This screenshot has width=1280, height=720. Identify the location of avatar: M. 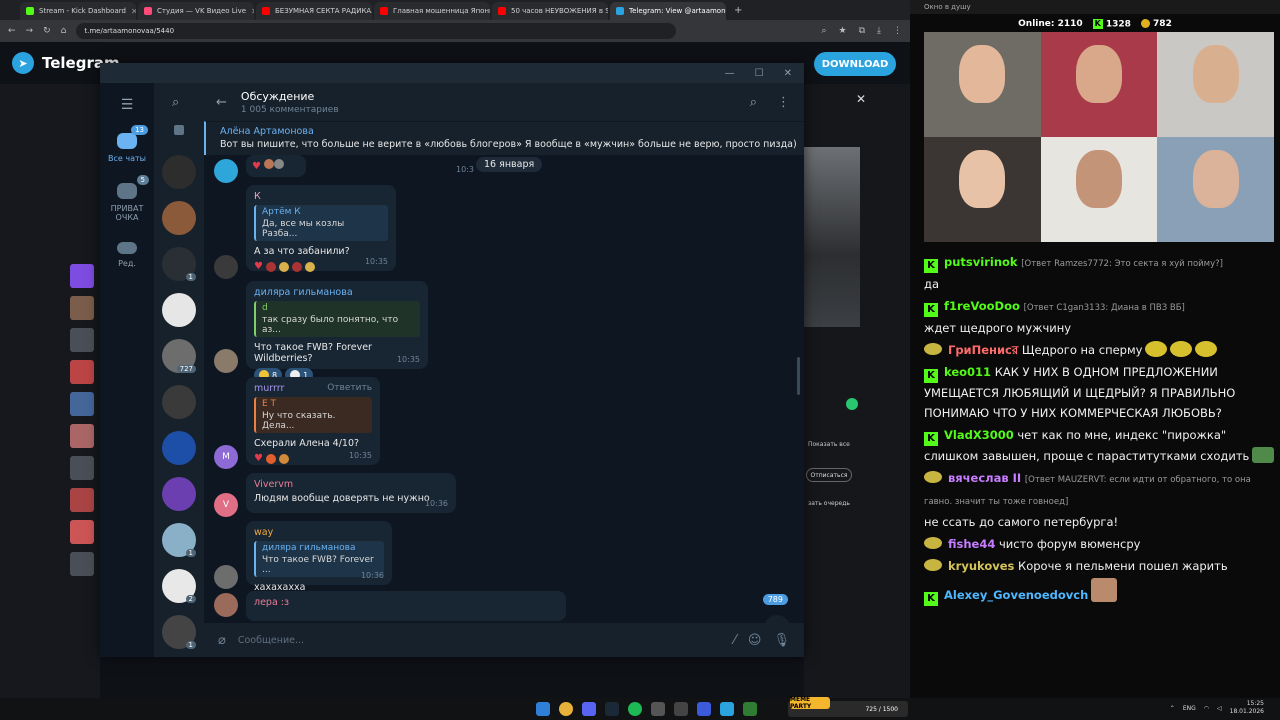
(226, 457).